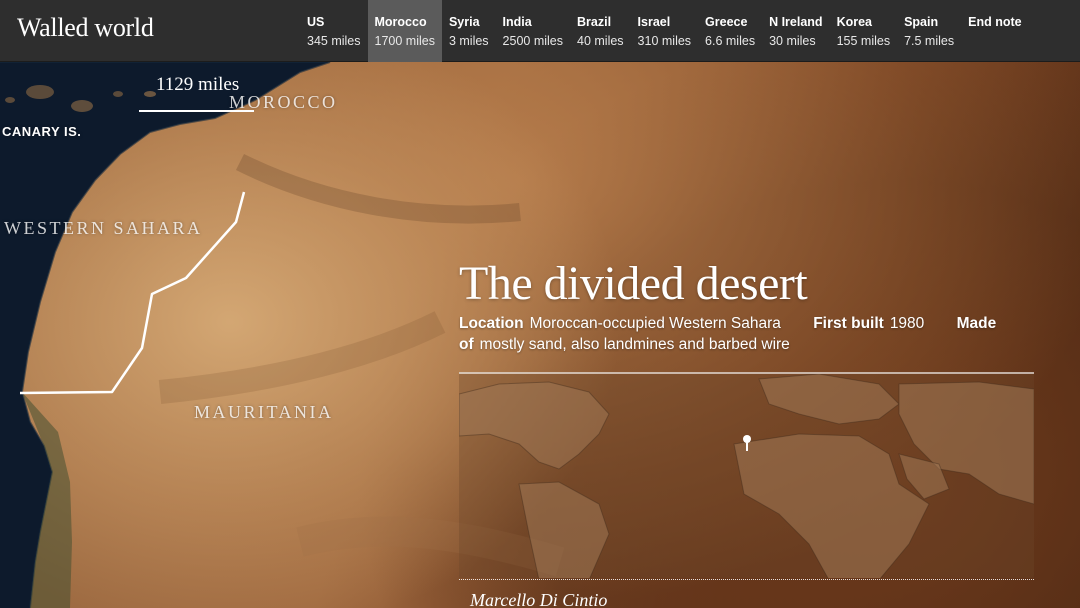  I want to click on label-western-sahara: WESTERN SAHARA, so click(103, 228).